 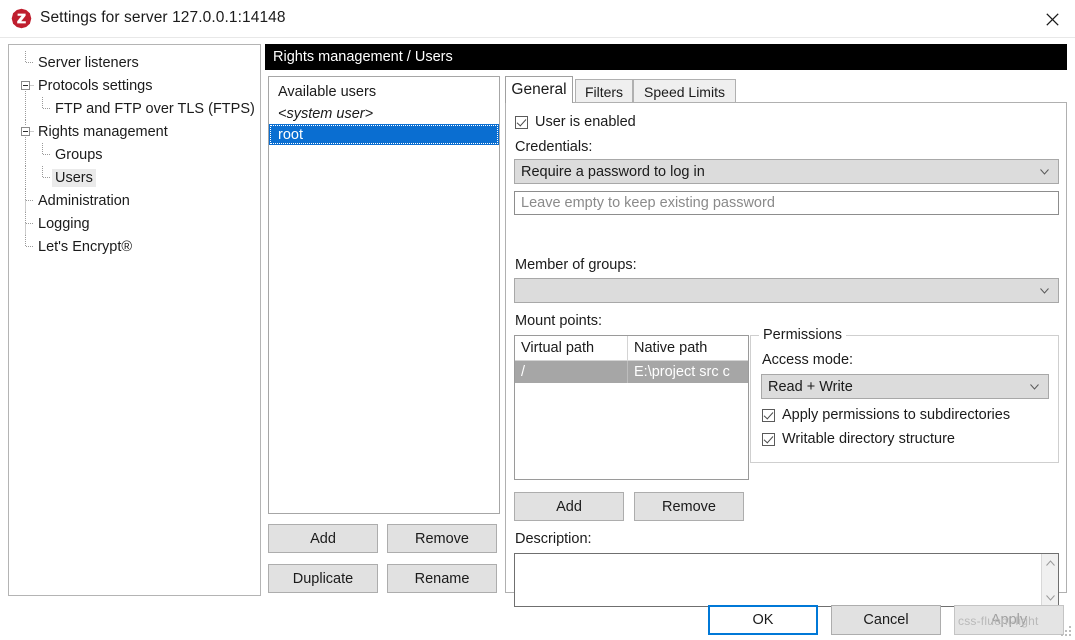 What do you see at coordinates (684, 91) in the screenshot?
I see `tab-speed-limits: Speed Limits` at bounding box center [684, 91].